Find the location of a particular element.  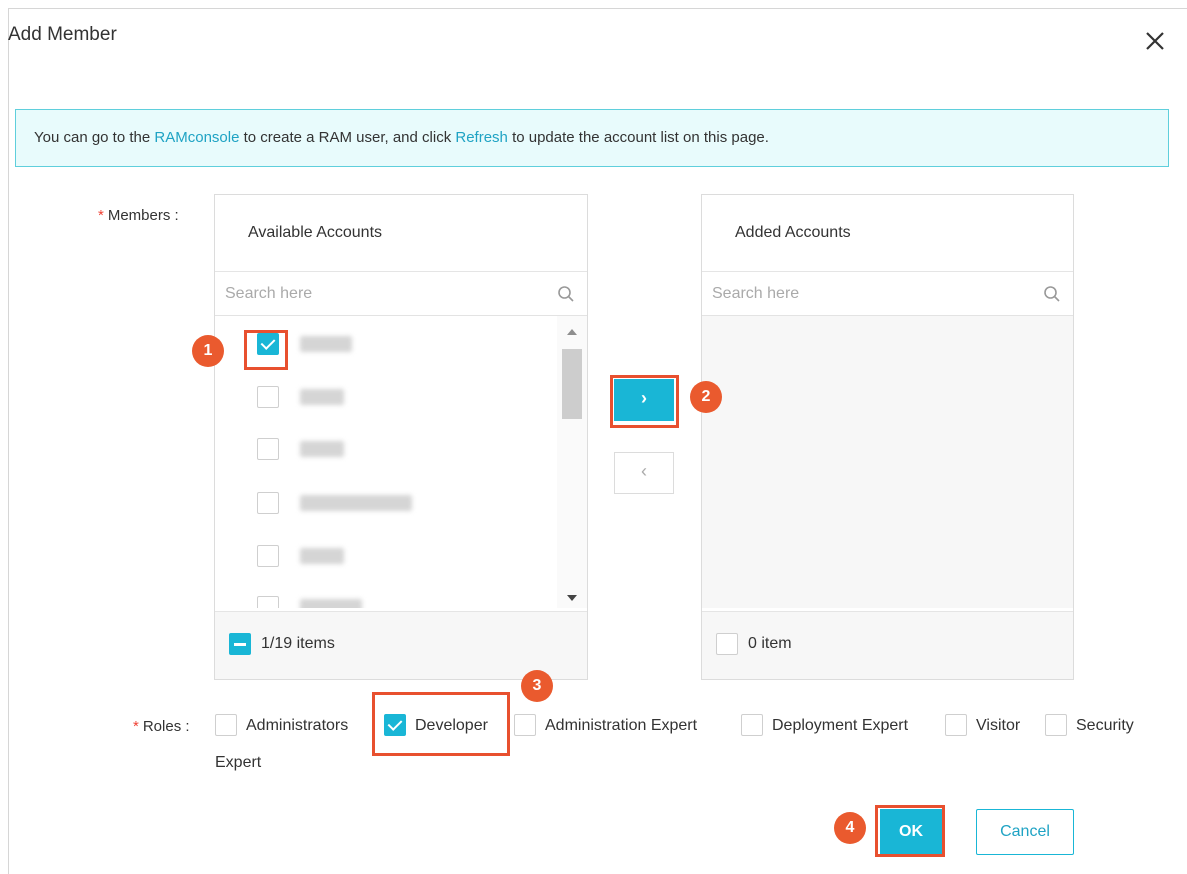

roles-label: * Roles : is located at coordinates (161, 726).